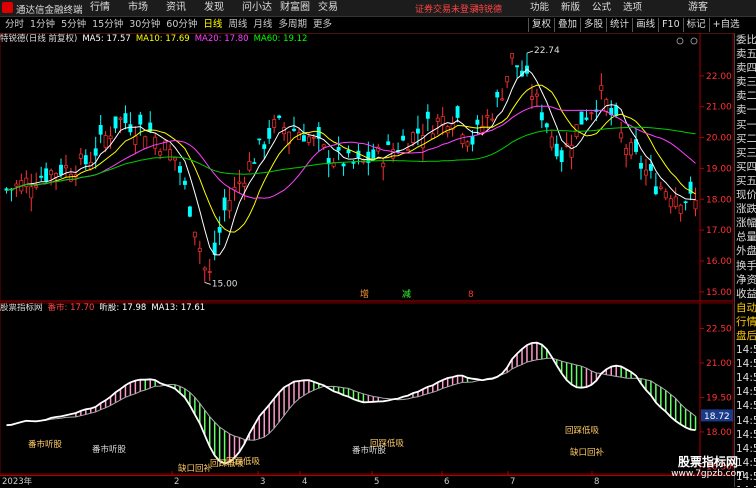  What do you see at coordinates (109, 8) in the screenshot?
I see `menu-item-quotes: 行情` at bounding box center [109, 8].